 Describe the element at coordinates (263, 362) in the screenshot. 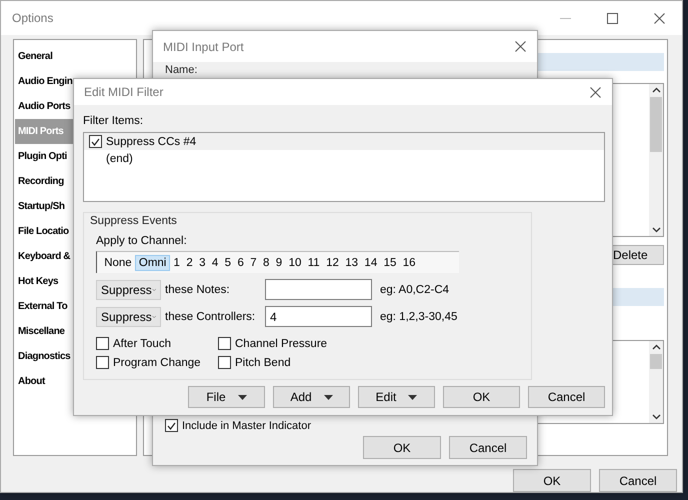

I see `checkbox-label: Pitch Bend` at that location.